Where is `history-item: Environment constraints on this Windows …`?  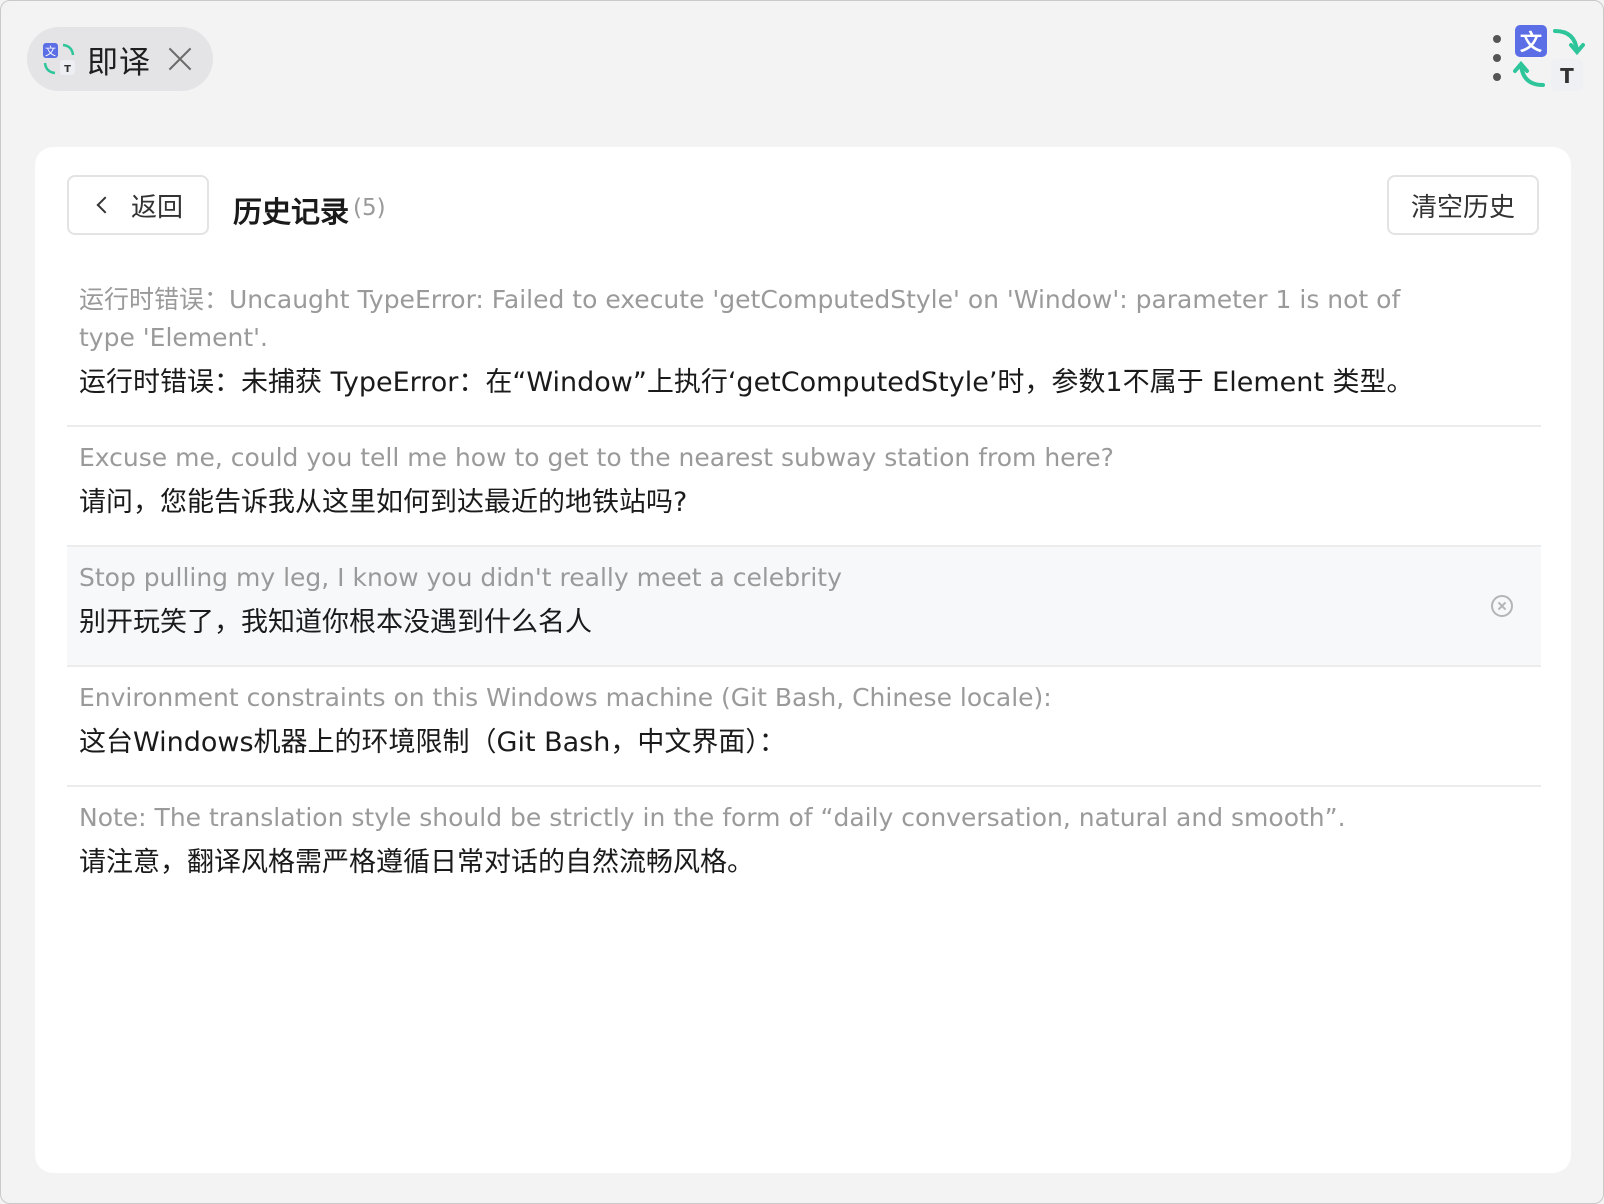 history-item: Environment constraints on this Windows … is located at coordinates (804, 727).